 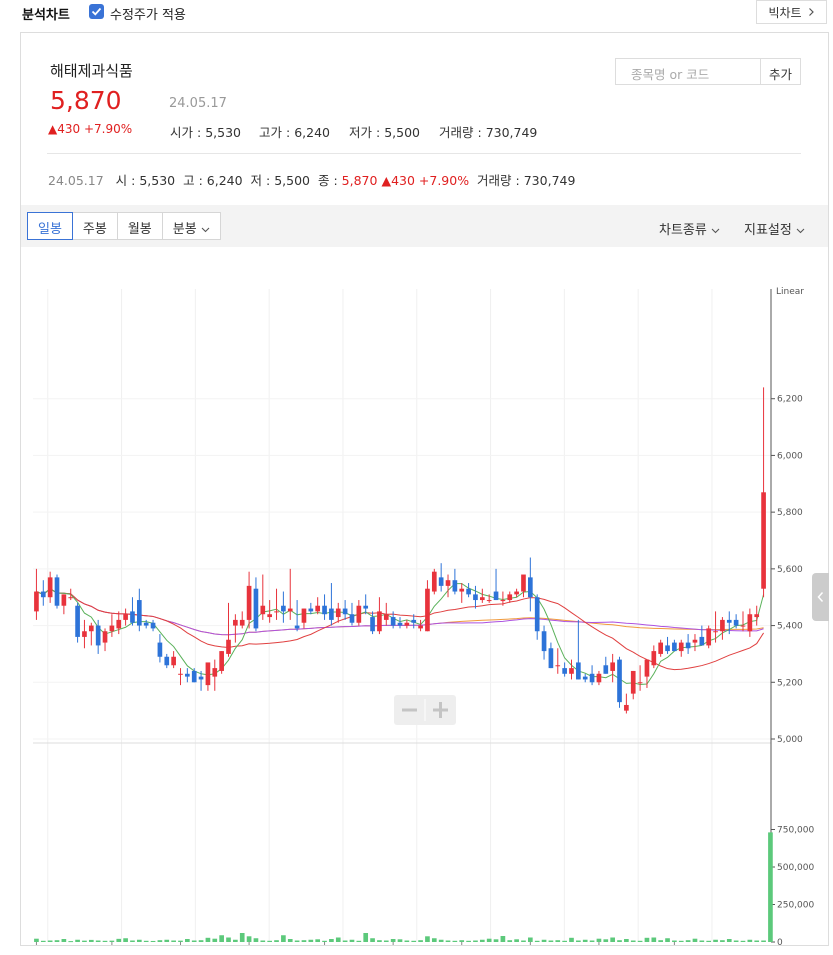 I want to click on adjusted-price-checkbox, so click(x=96, y=11).